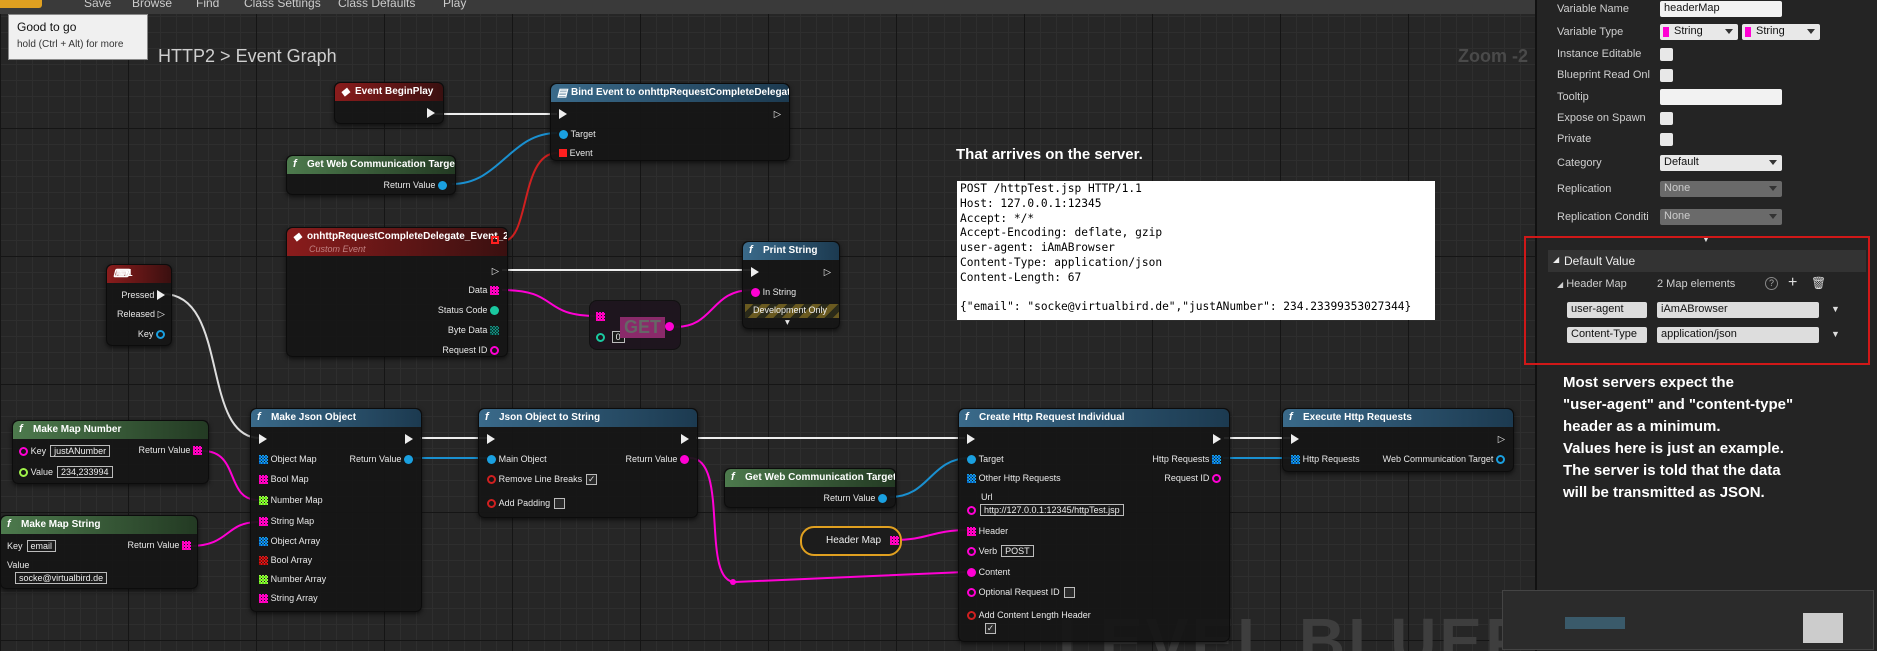  I want to click on number-map-pin: Number Map, so click(291, 500).